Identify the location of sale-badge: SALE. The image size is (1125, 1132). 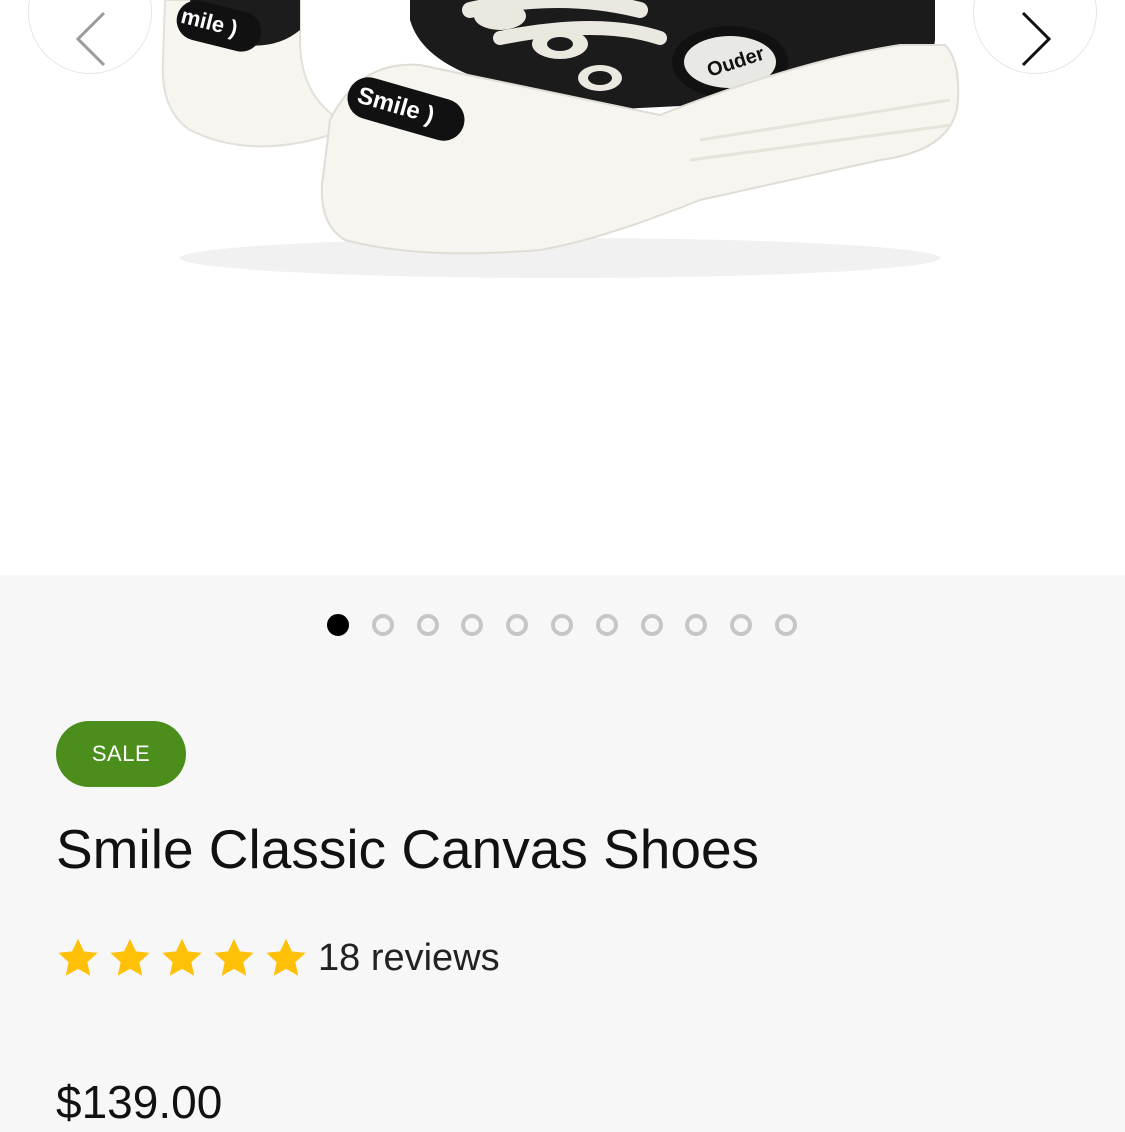
(121, 754).